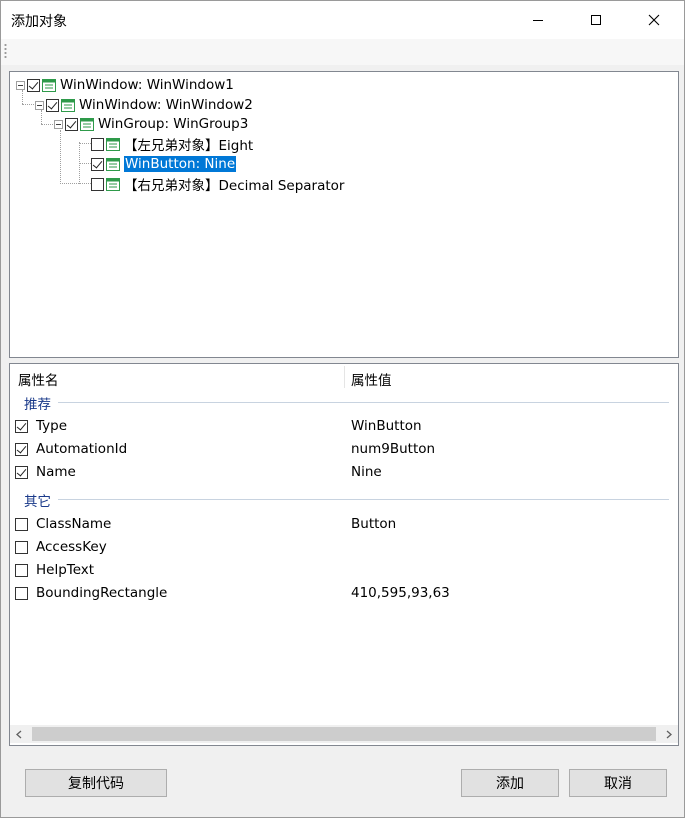 The width and height of the screenshot is (685, 818). What do you see at coordinates (618, 783) in the screenshot?
I see `cancel-button: 取消` at bounding box center [618, 783].